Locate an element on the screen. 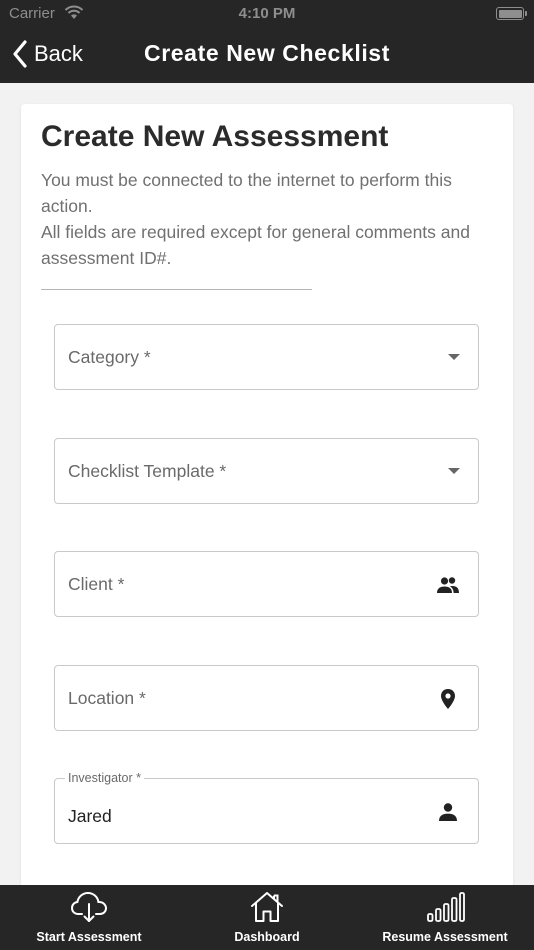 The image size is (534, 950). battery-icon is located at coordinates (511, 13).